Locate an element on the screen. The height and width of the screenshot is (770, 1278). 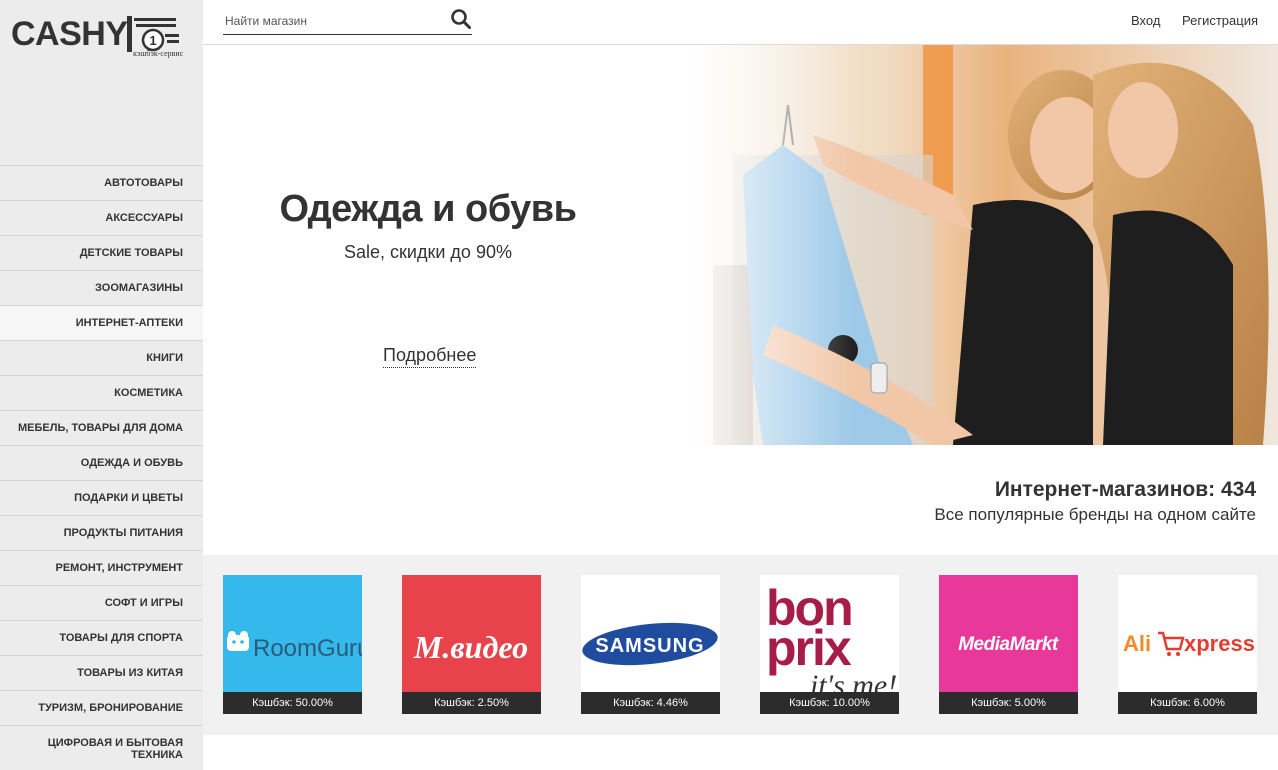
sidebar-item-cosmetics: КОСМЕТИКА is located at coordinates (101, 392).